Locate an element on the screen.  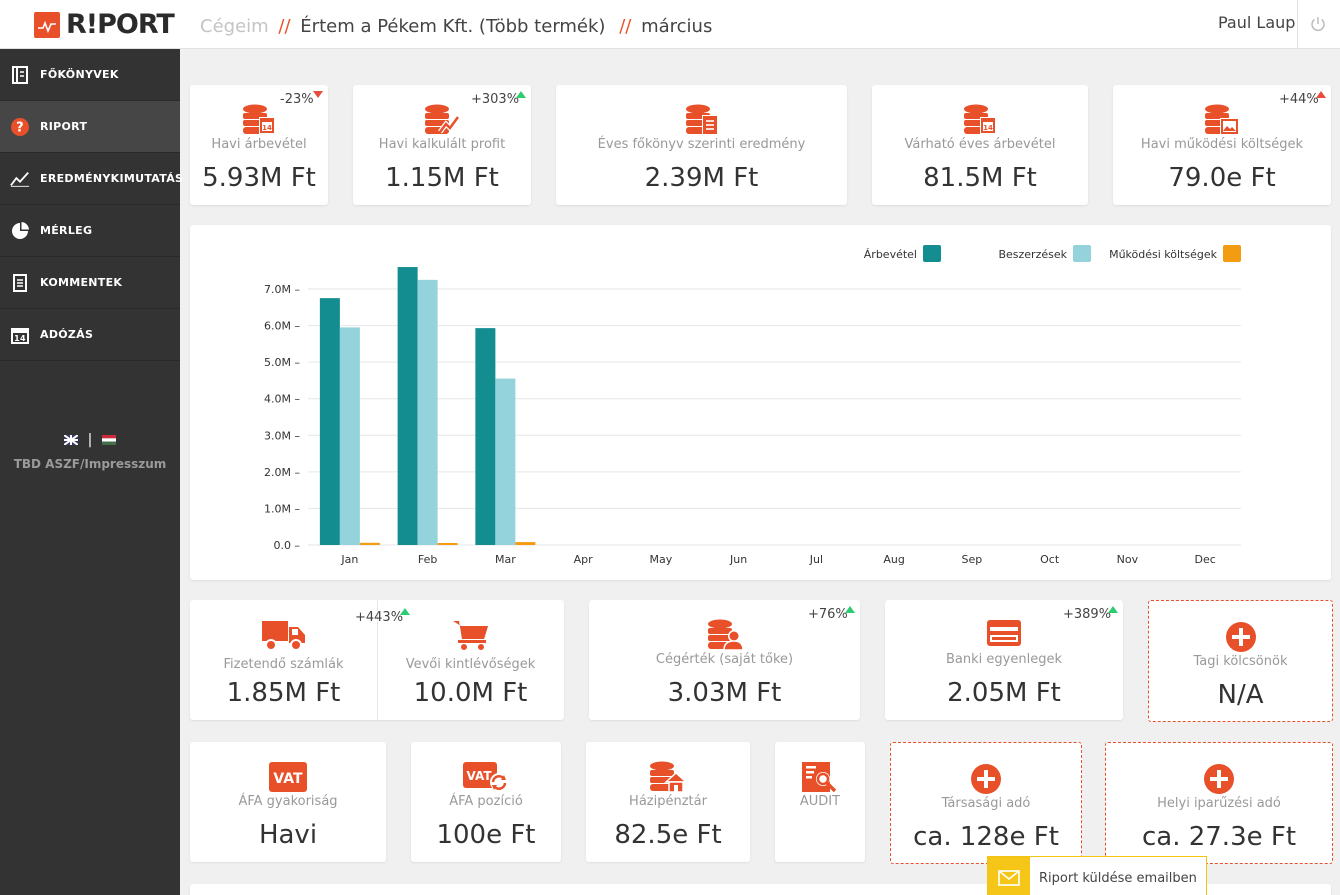
kpi-card-equity: +76% Cégérték (saját tőke) 3.03M Ft is located at coordinates (724, 660).